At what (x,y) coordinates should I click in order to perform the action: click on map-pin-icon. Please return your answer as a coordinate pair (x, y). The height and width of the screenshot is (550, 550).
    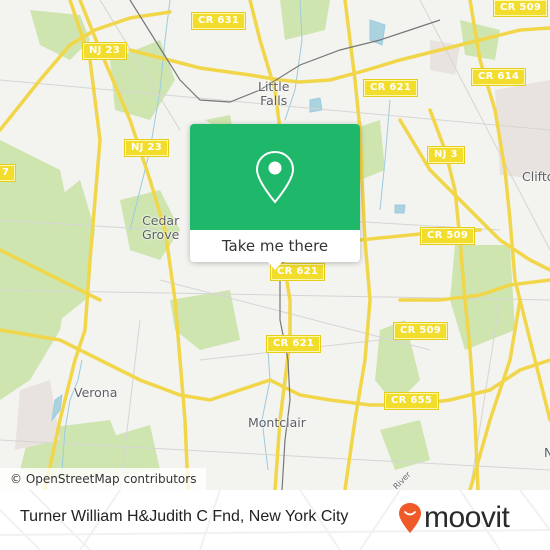
    Looking at the image, I should click on (275, 177).